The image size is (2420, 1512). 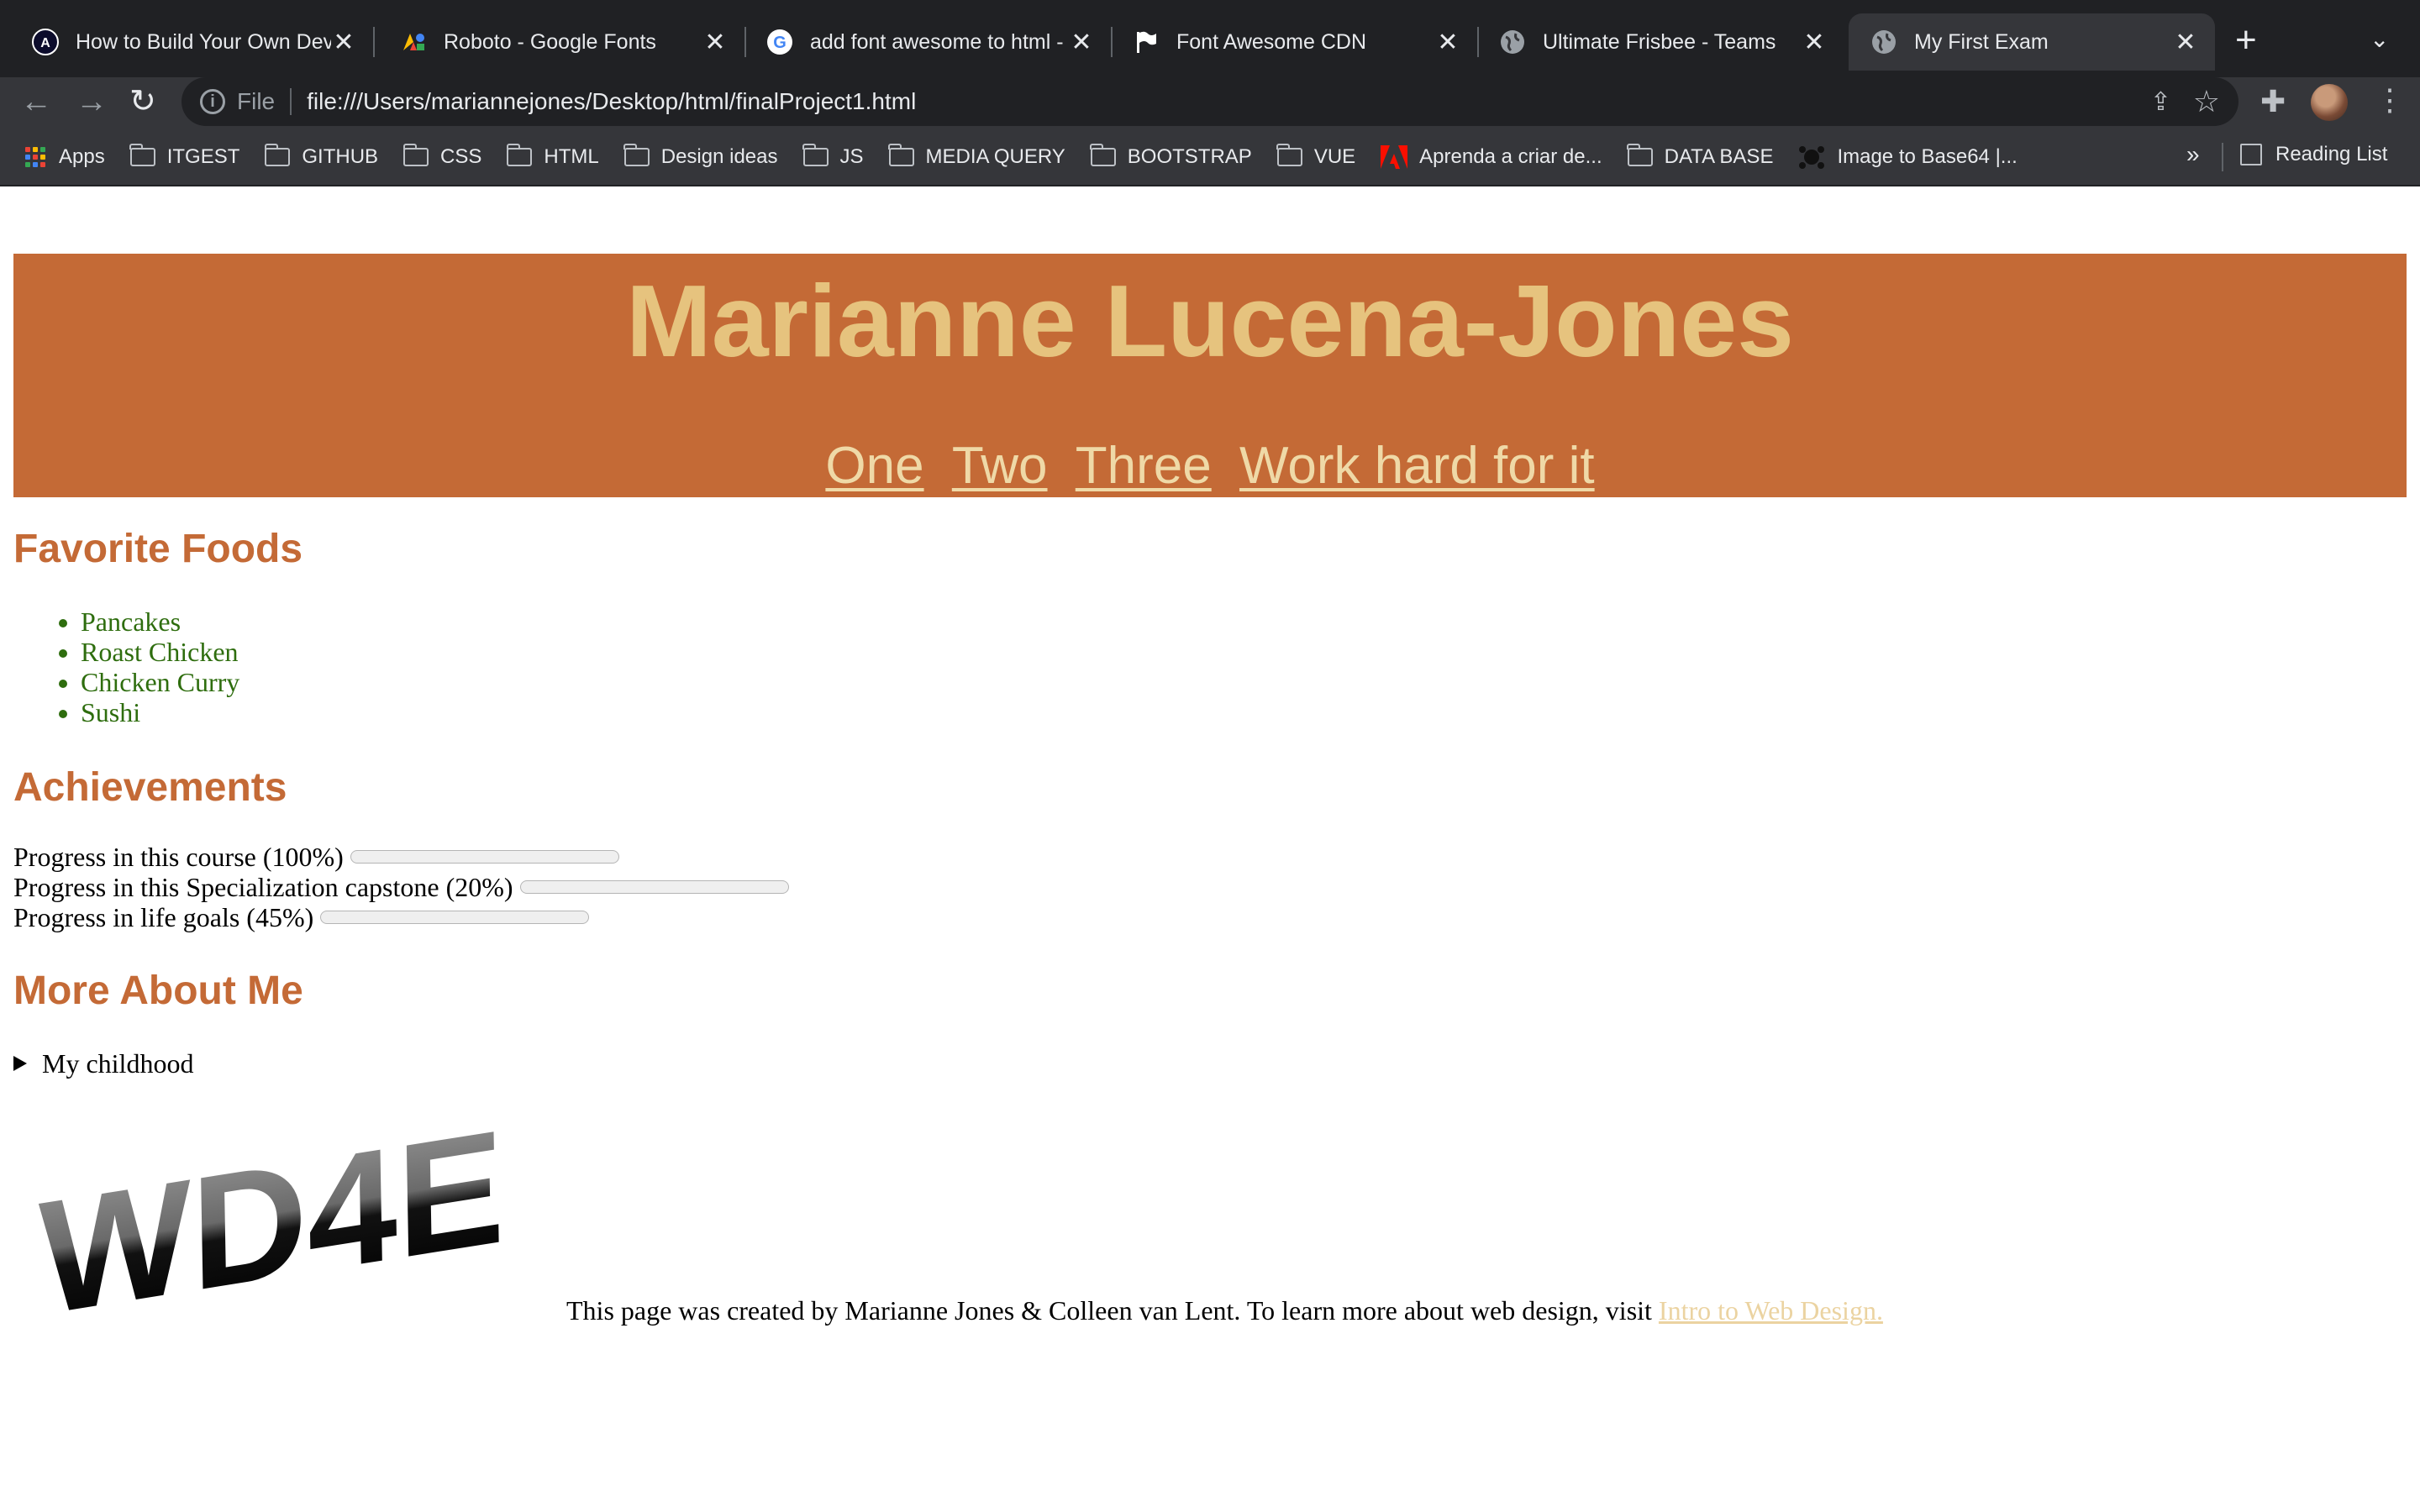 What do you see at coordinates (2273, 101) in the screenshot?
I see `puzzle-icon: ✚` at bounding box center [2273, 101].